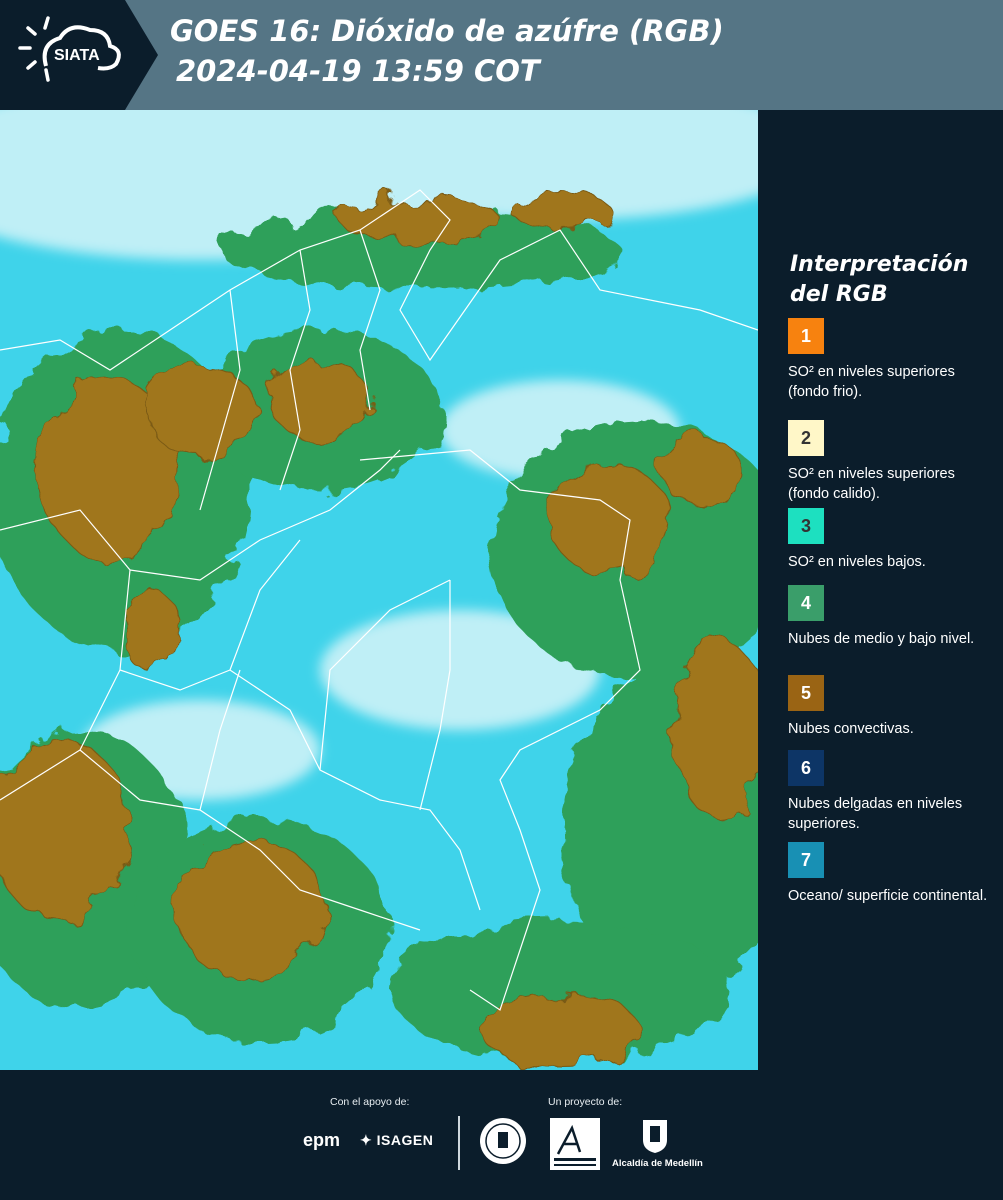 This screenshot has width=1003, height=1200. What do you see at coordinates (881, 639) in the screenshot?
I see `legend-label: Nubes de medio y bajo nivel.` at bounding box center [881, 639].